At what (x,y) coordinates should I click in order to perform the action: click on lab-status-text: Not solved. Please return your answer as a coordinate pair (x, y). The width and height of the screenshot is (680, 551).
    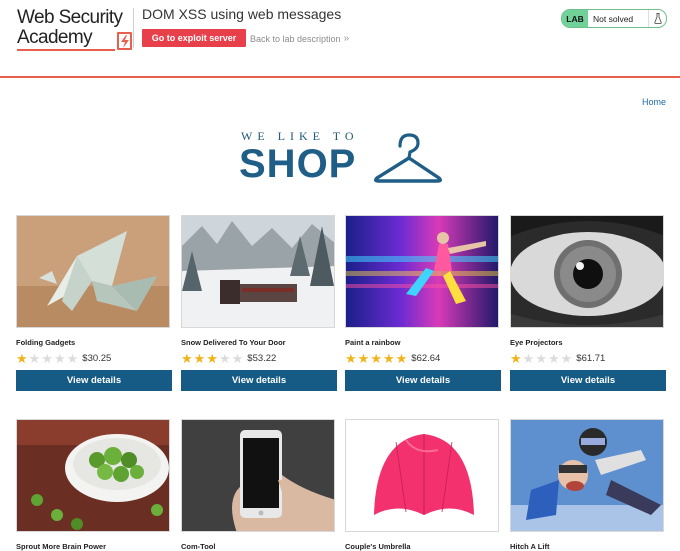
    Looking at the image, I should click on (613, 18).